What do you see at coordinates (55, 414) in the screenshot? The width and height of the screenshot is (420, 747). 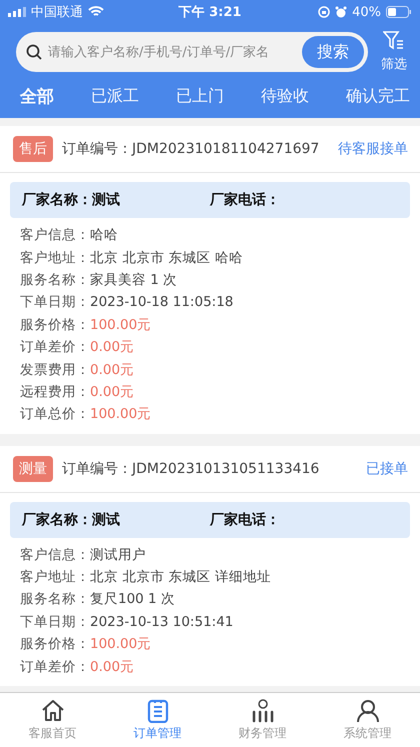 I see `field-label: 订单总价：` at bounding box center [55, 414].